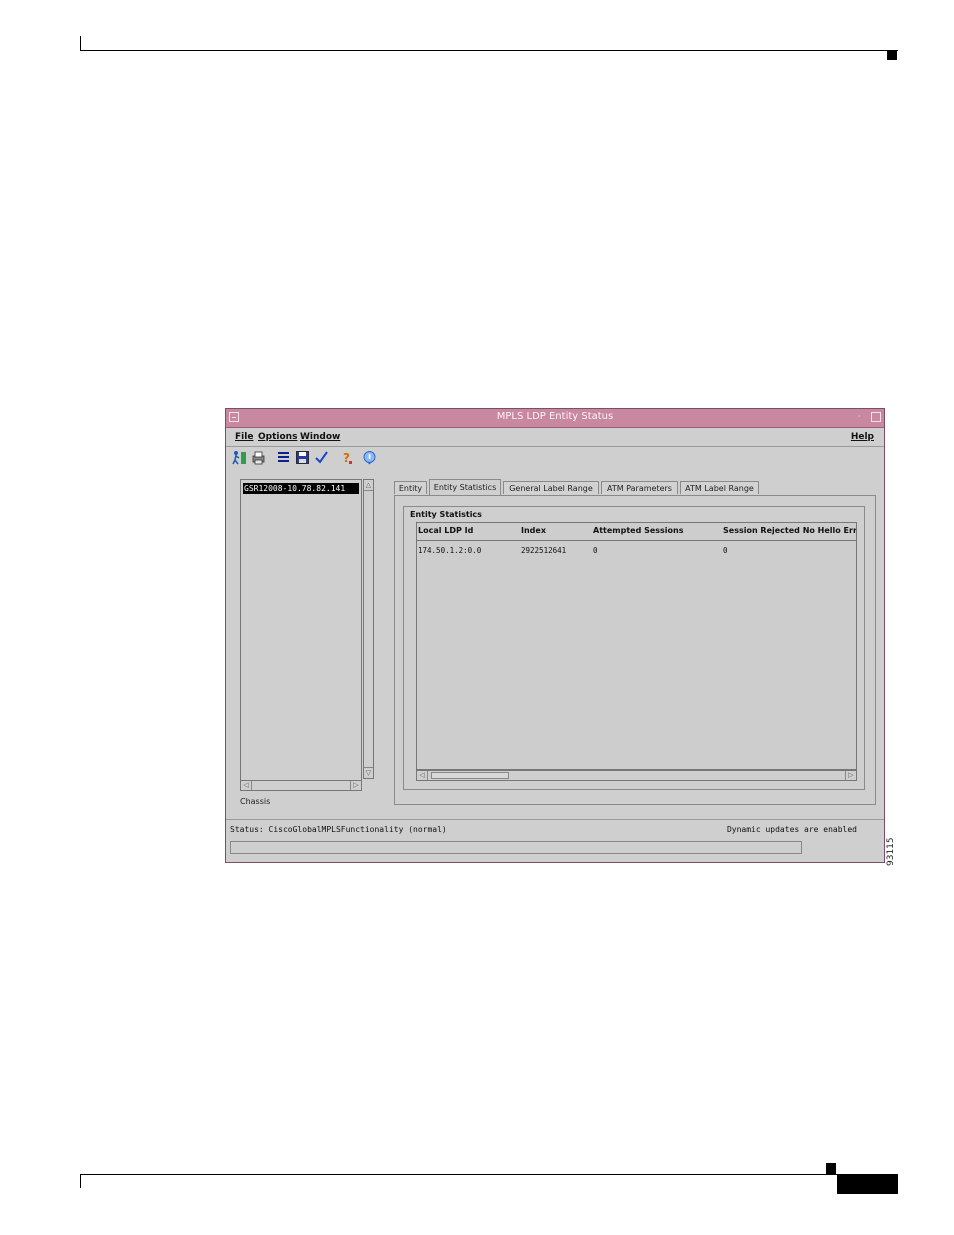 This screenshot has width=954, height=1235. I want to click on tree-panel: GSR12008-10.78.82.141, so click(301, 635).